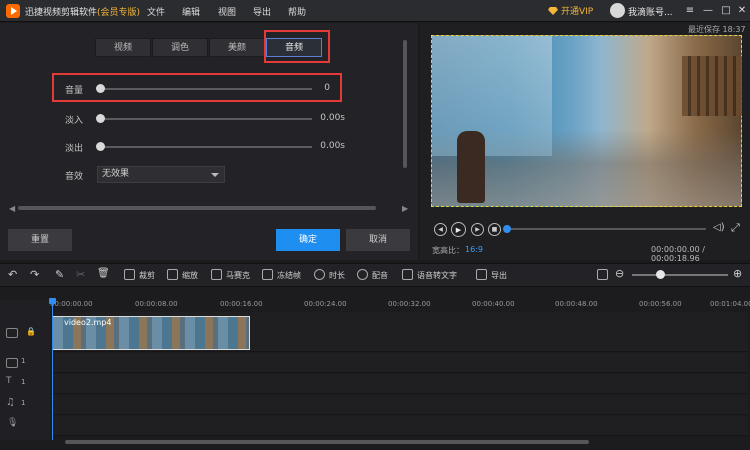 This screenshot has width=750, height=450. I want to click on export-tool: 导出, so click(499, 275).